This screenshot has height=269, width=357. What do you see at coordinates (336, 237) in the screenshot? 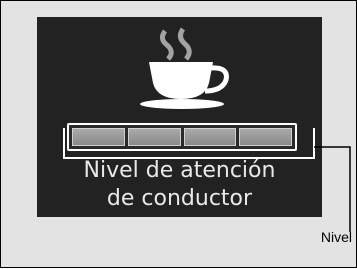
I see `callout-label: Nivel` at bounding box center [336, 237].